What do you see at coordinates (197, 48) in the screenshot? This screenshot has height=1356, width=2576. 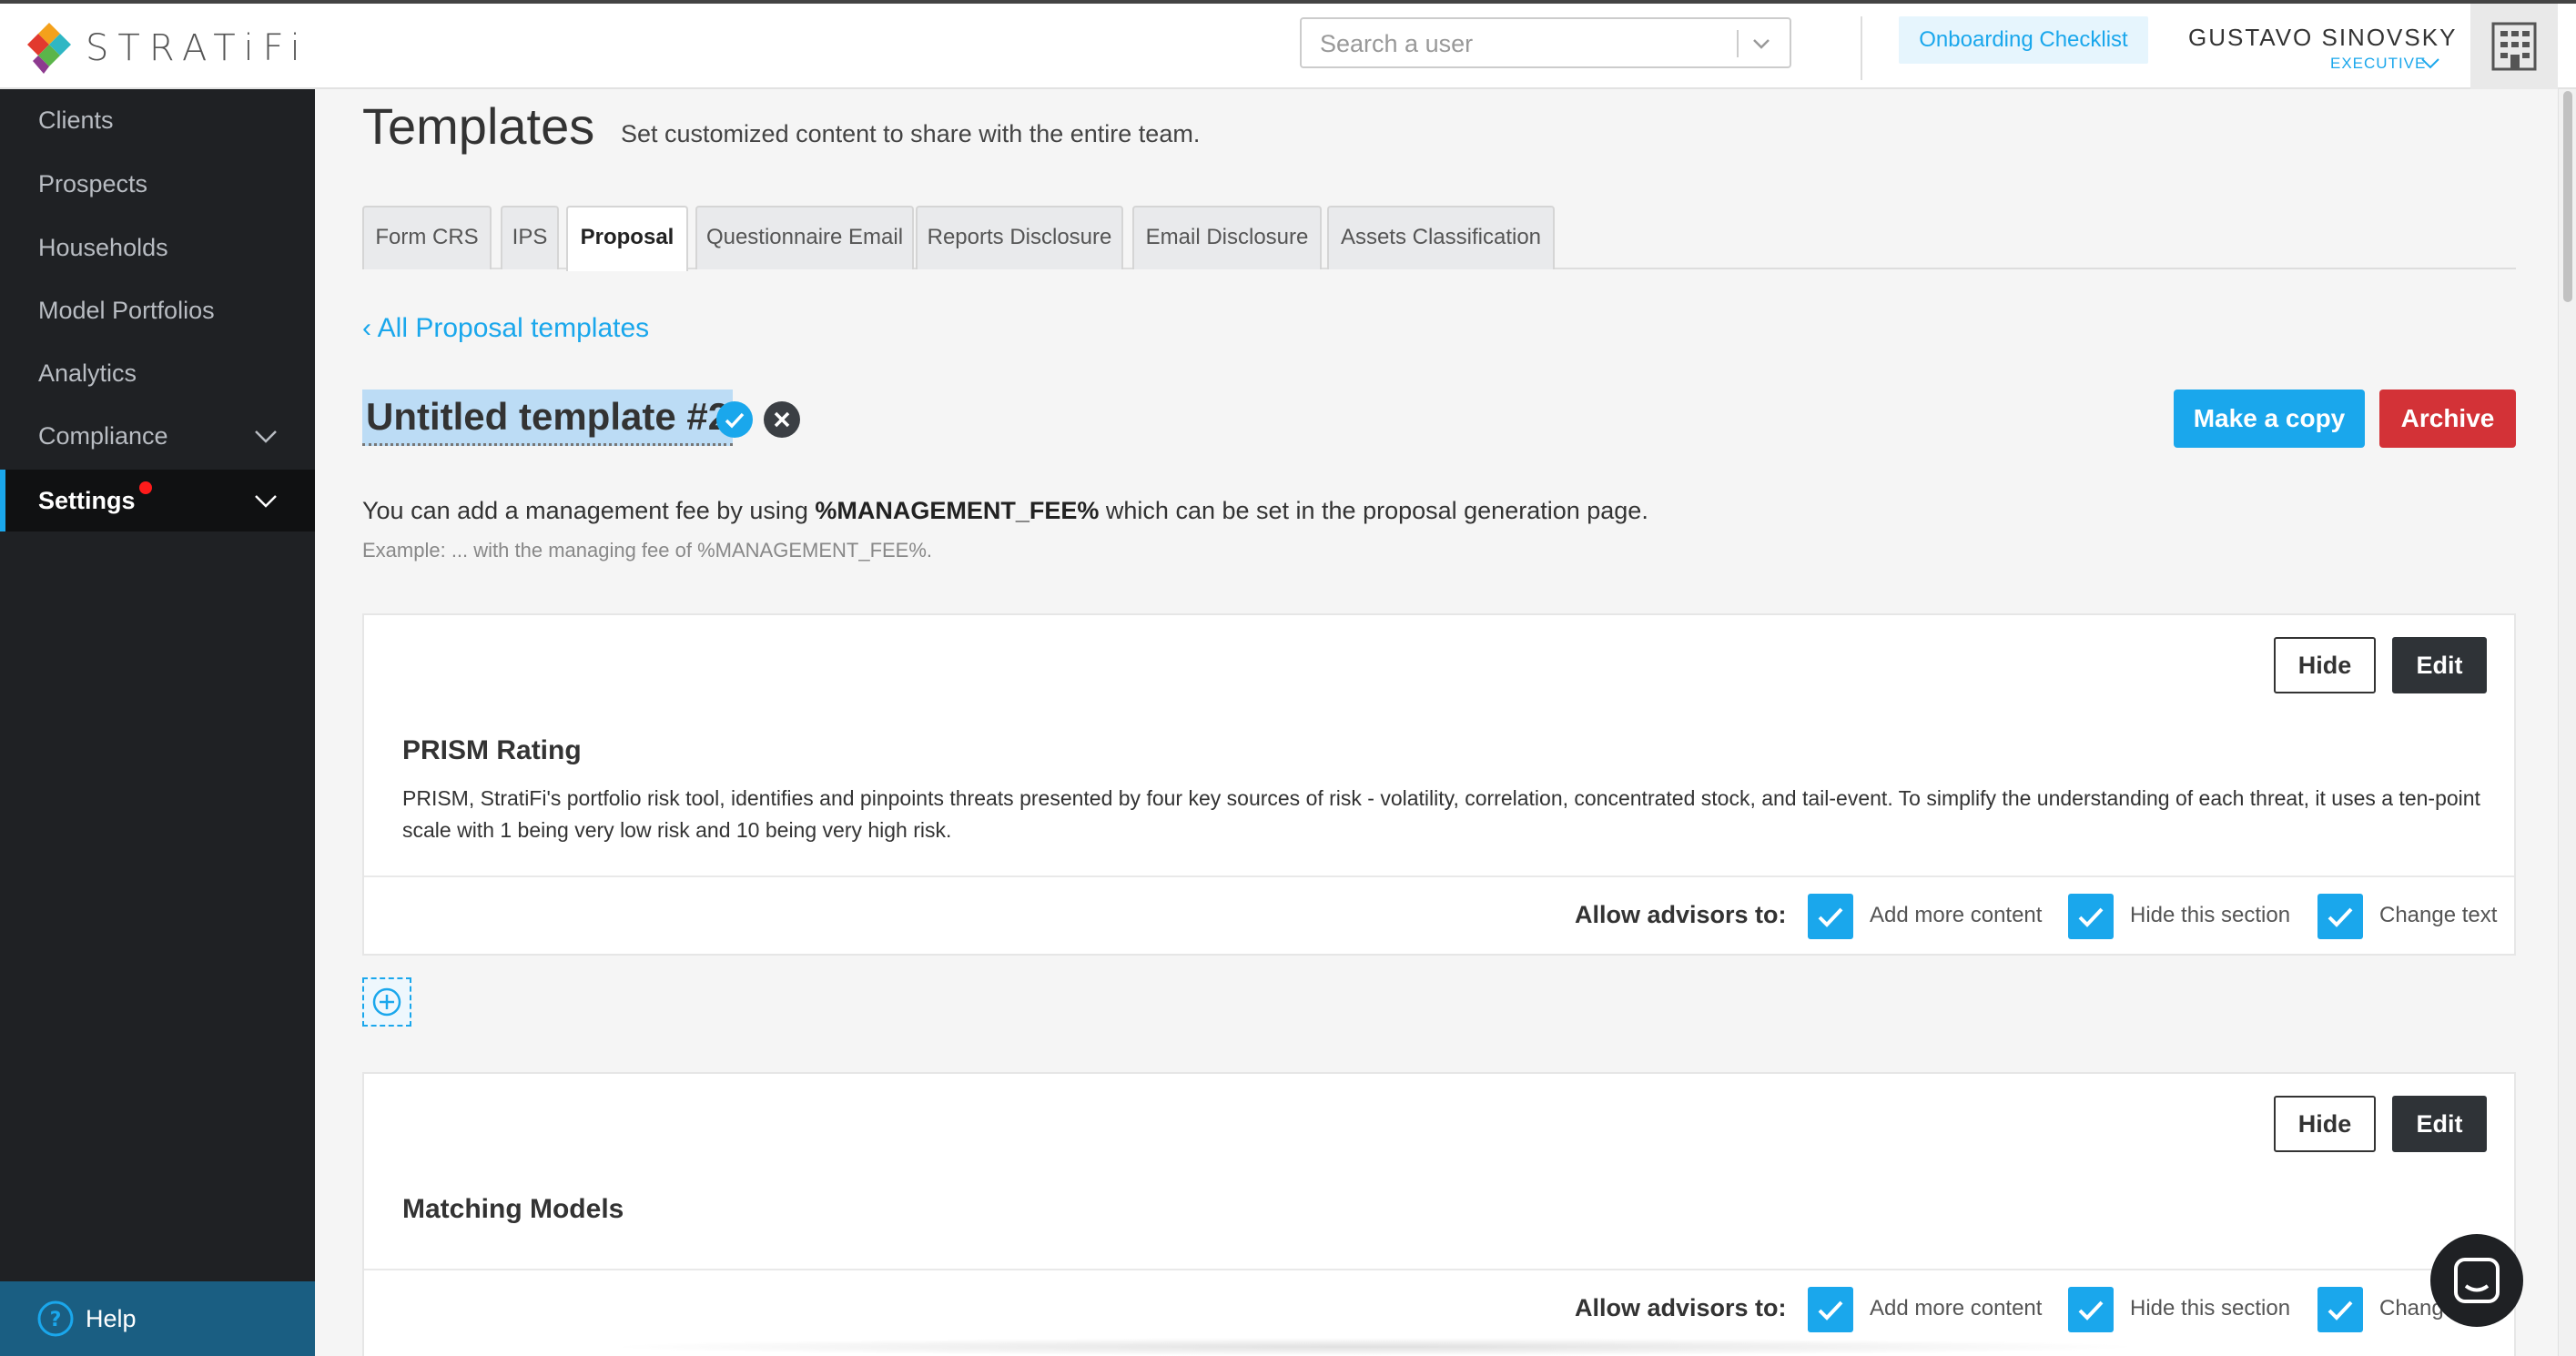 I see `brand-name: STRATiFi` at bounding box center [197, 48].